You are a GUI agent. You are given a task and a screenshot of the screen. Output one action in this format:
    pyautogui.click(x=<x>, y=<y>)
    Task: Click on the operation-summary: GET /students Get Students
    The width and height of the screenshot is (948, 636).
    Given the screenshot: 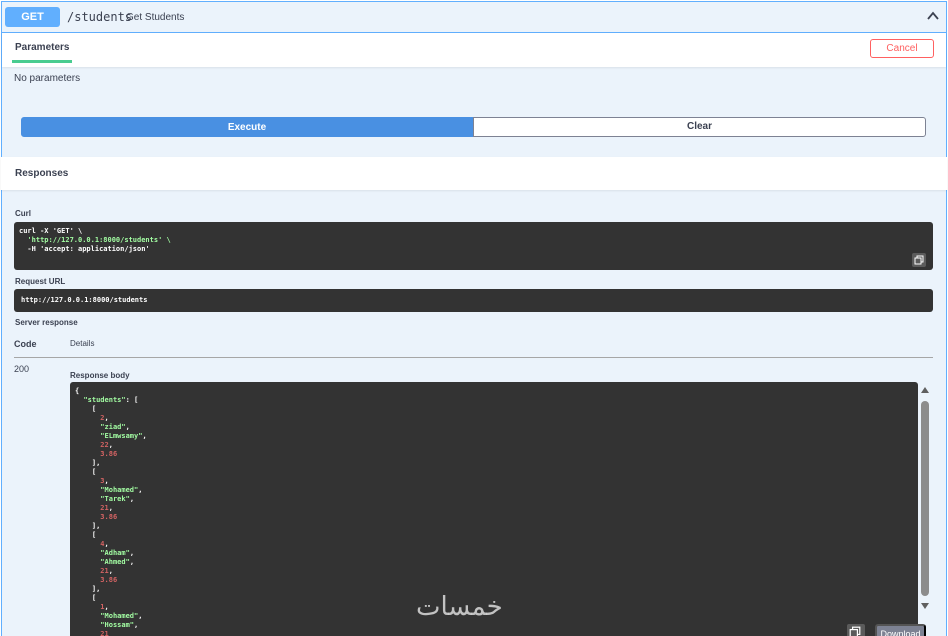 What is the action you would take?
    pyautogui.click(x=474, y=17)
    